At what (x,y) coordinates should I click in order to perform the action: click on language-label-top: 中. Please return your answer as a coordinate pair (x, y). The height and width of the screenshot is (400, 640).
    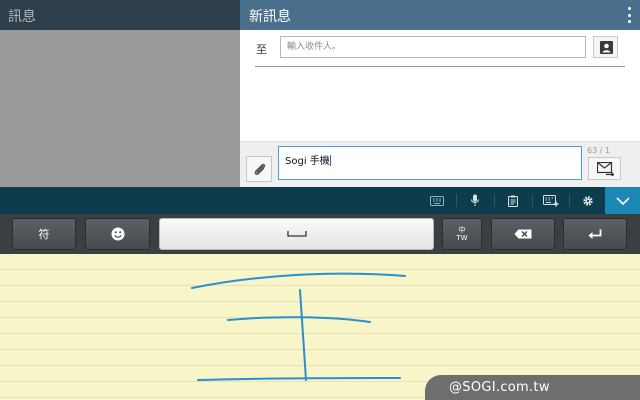
    Looking at the image, I should click on (462, 230).